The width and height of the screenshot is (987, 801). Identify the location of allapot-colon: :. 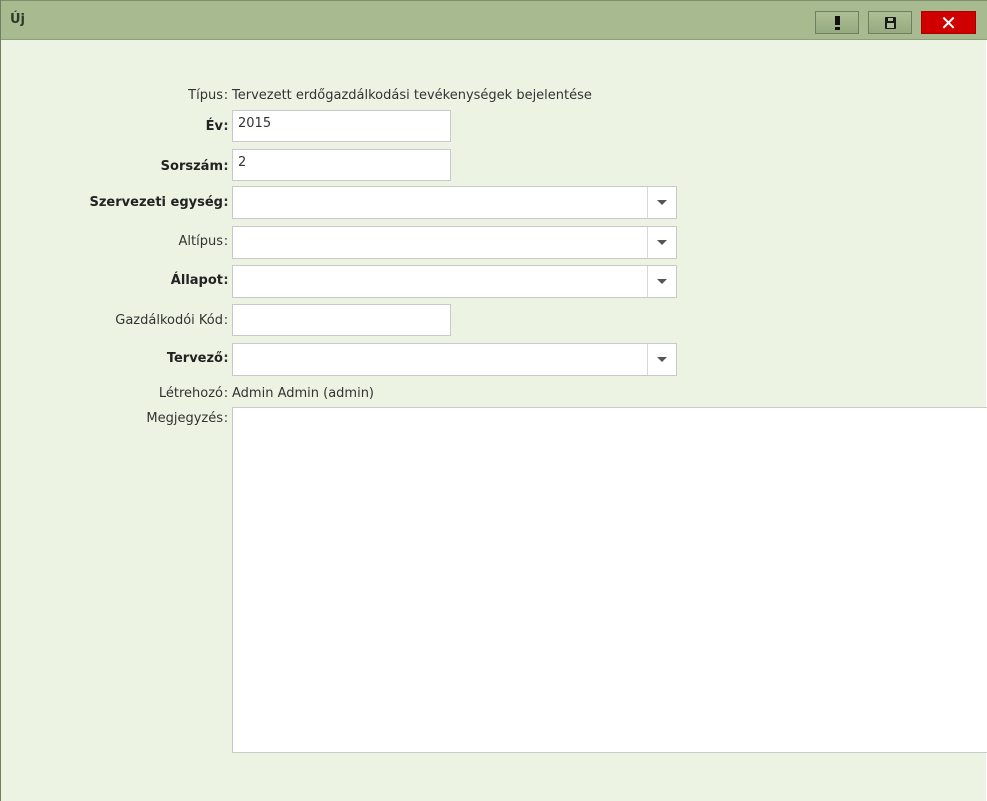
(226, 280).